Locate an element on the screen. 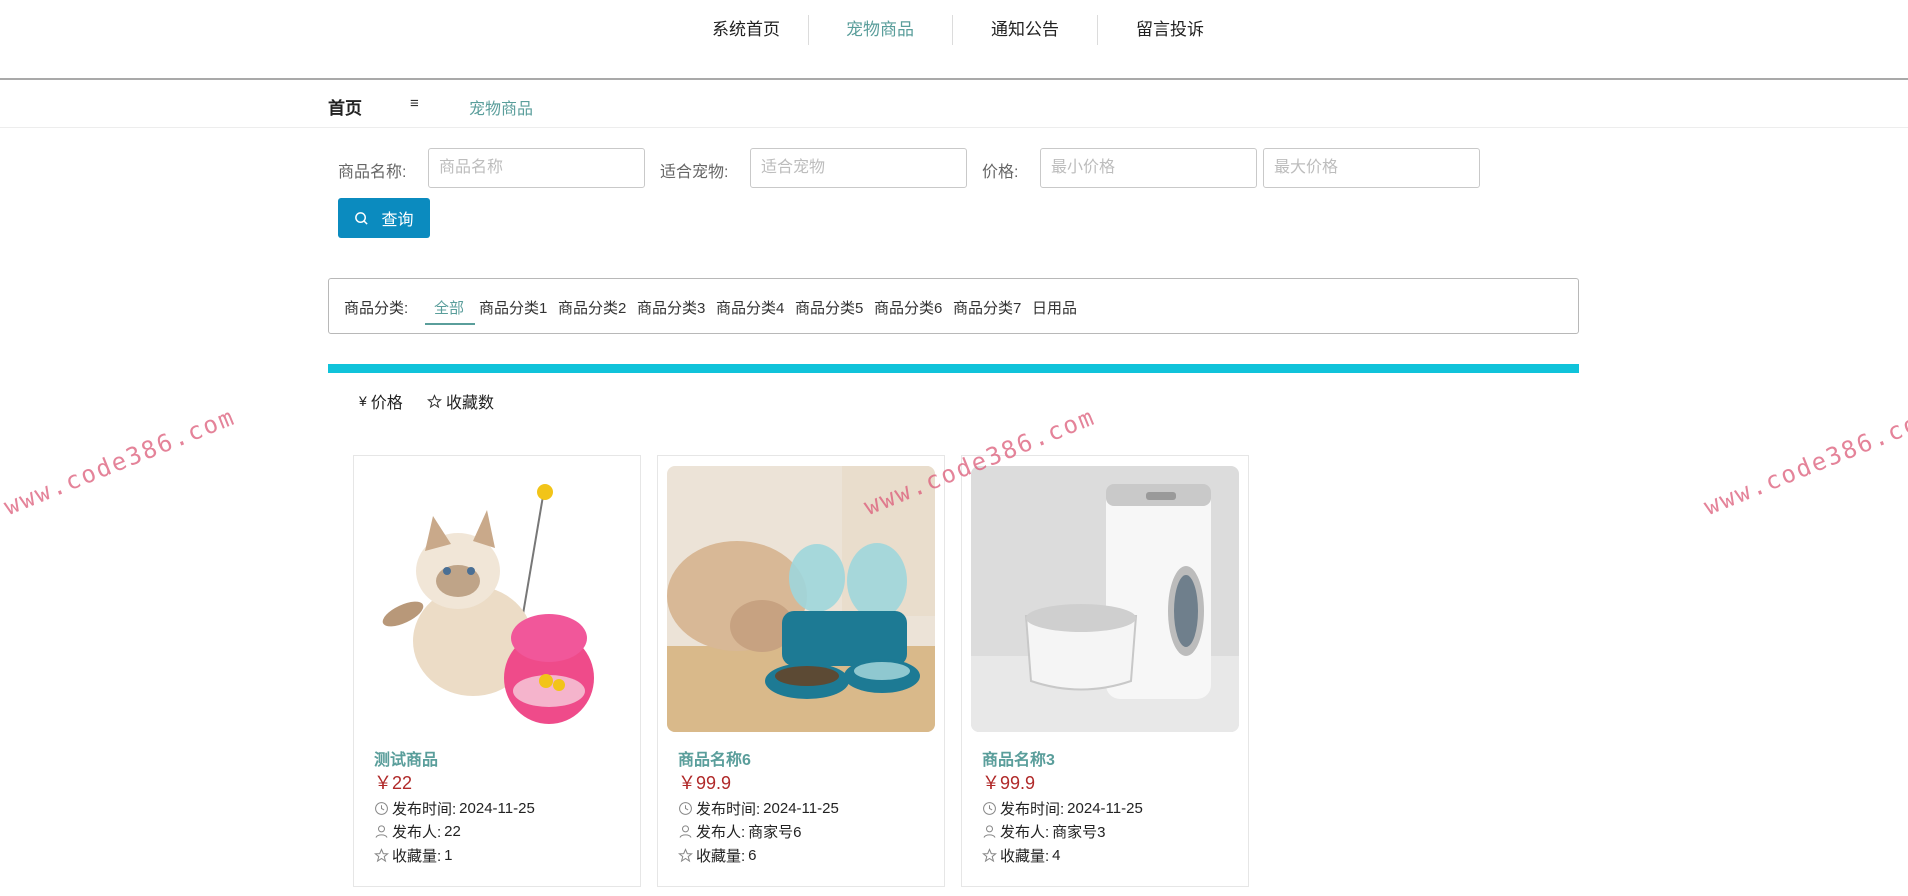 This screenshot has width=1908, height=896. breadcrumb-home: 首页 is located at coordinates (345, 106).